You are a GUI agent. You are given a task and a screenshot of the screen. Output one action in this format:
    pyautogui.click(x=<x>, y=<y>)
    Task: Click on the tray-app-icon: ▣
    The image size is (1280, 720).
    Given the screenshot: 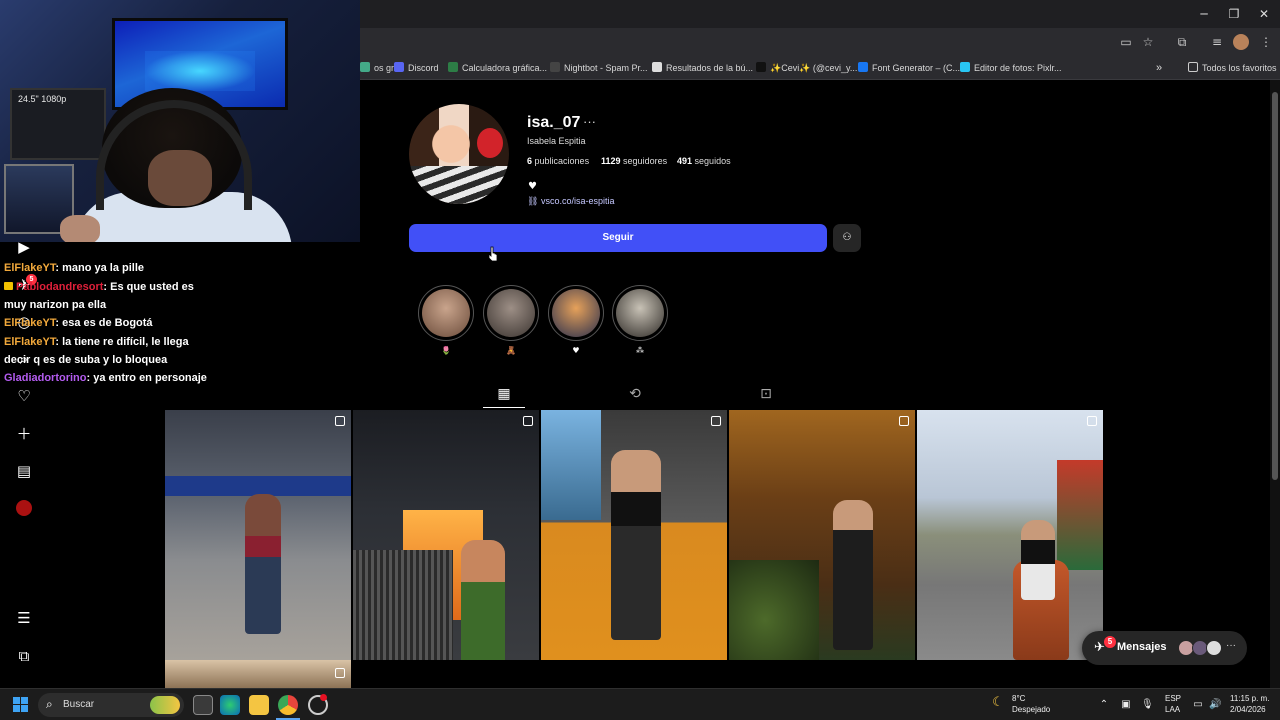 What is the action you would take?
    pyautogui.click(x=1126, y=705)
    